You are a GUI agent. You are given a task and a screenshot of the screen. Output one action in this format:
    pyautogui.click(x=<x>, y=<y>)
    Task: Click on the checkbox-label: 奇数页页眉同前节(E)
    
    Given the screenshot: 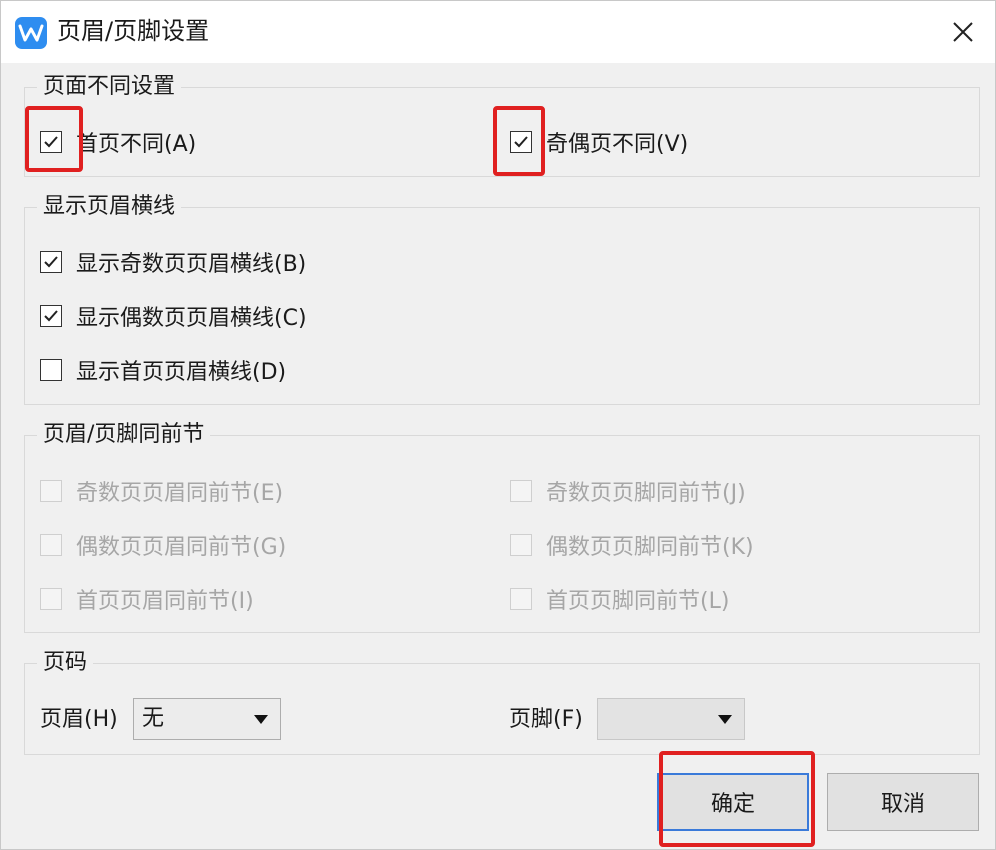 What is the action you would take?
    pyautogui.click(x=180, y=493)
    